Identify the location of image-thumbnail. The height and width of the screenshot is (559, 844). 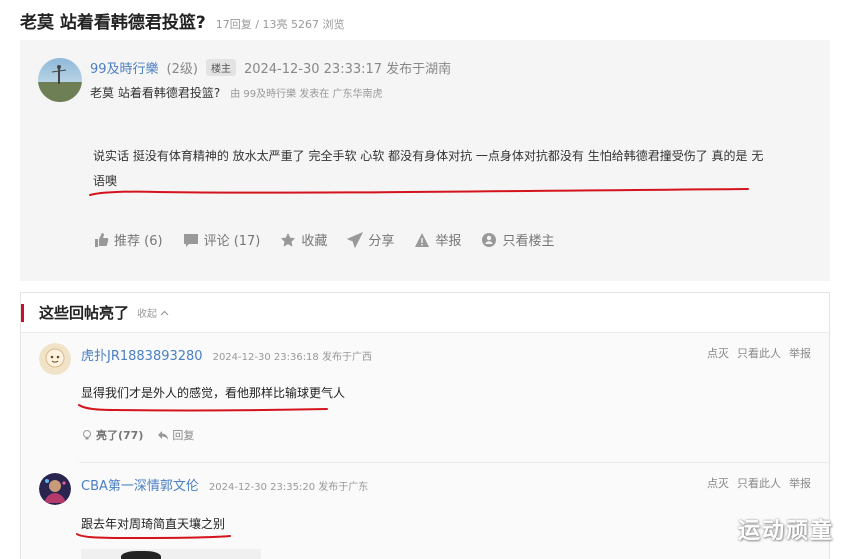
(171, 554).